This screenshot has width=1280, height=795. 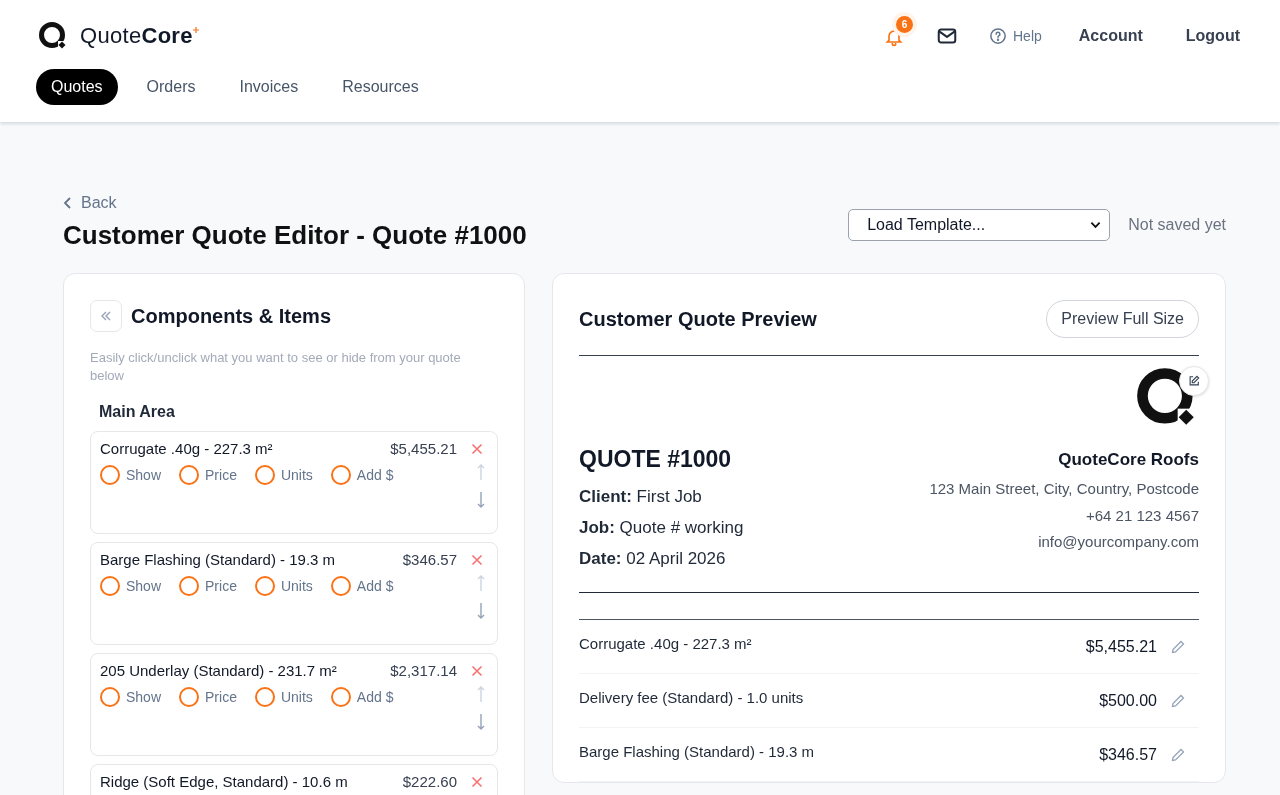 I want to click on line-item-name: Delivery fee (Standard) - 1.0 units, so click(x=692, y=697).